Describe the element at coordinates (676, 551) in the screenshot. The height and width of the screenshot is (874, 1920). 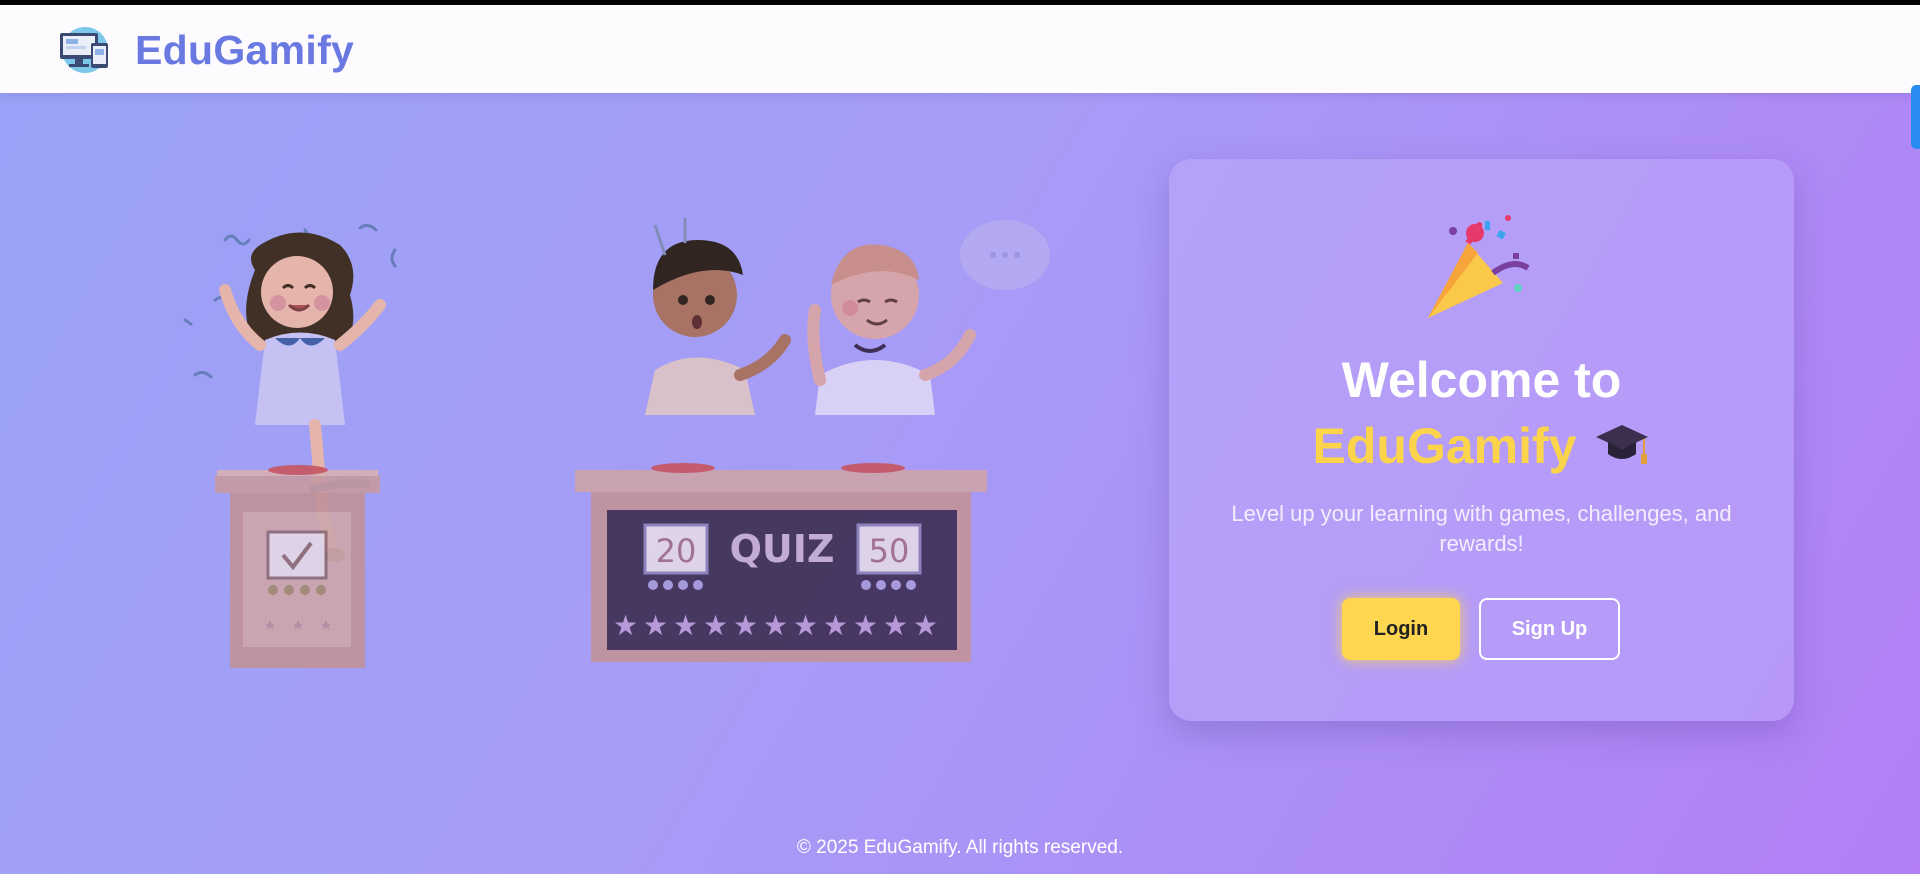
I see `score-left: 20` at that location.